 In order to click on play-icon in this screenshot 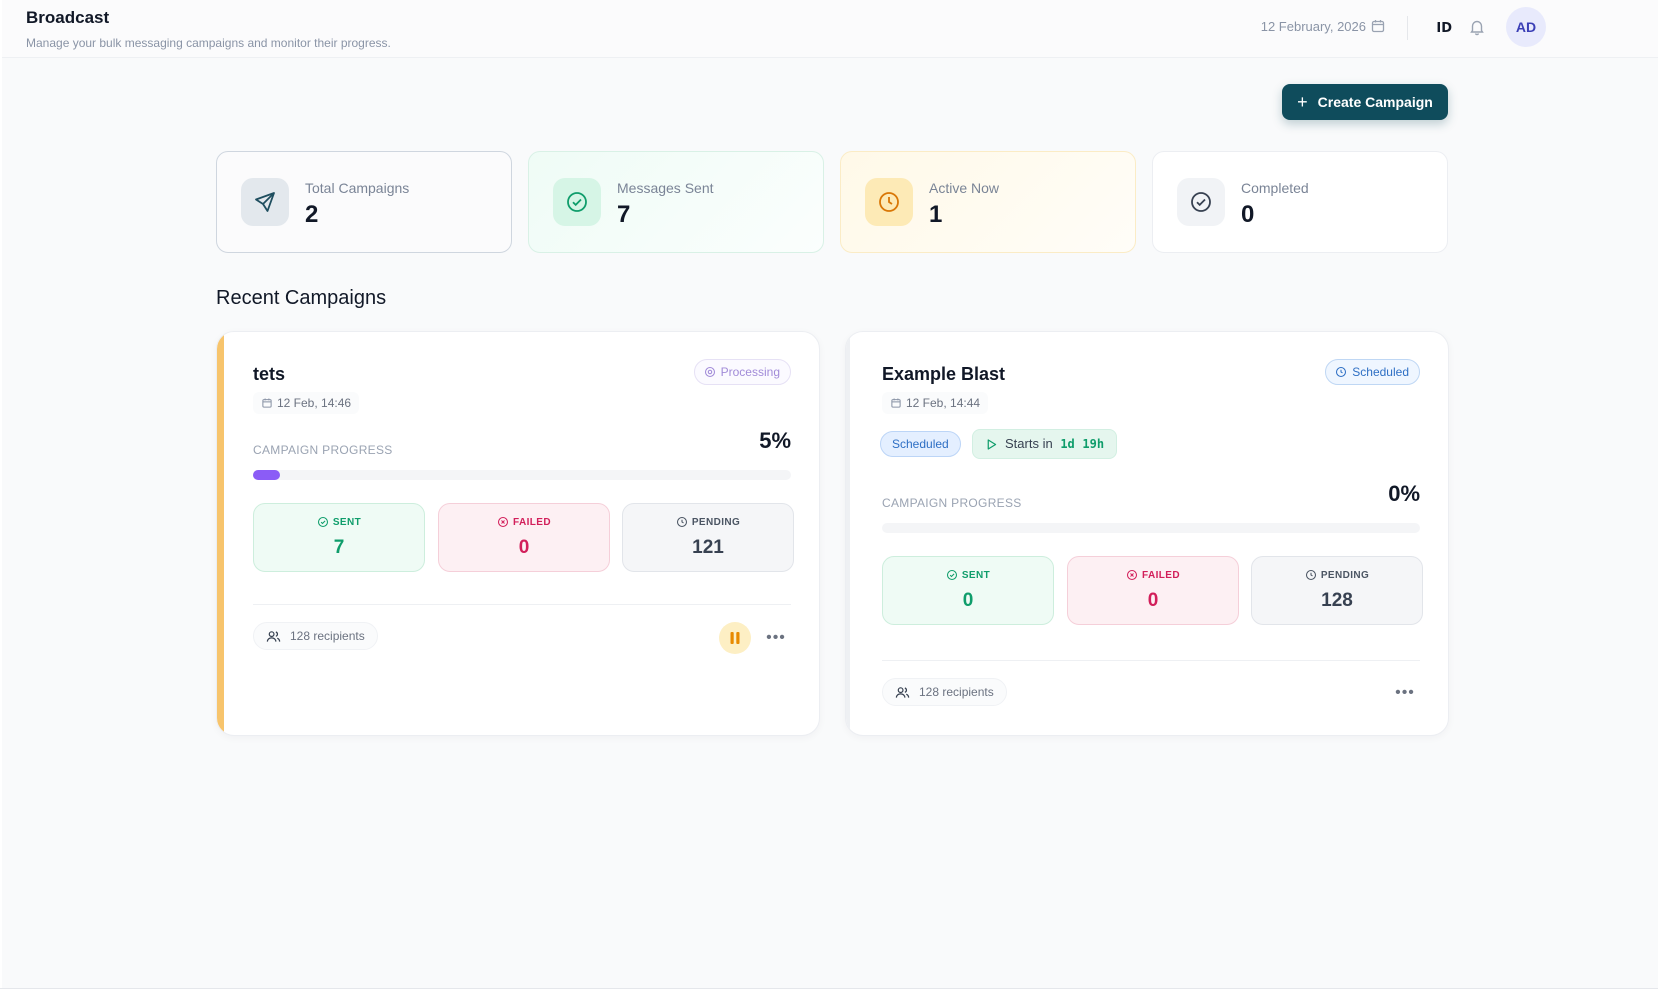, I will do `click(992, 444)`.